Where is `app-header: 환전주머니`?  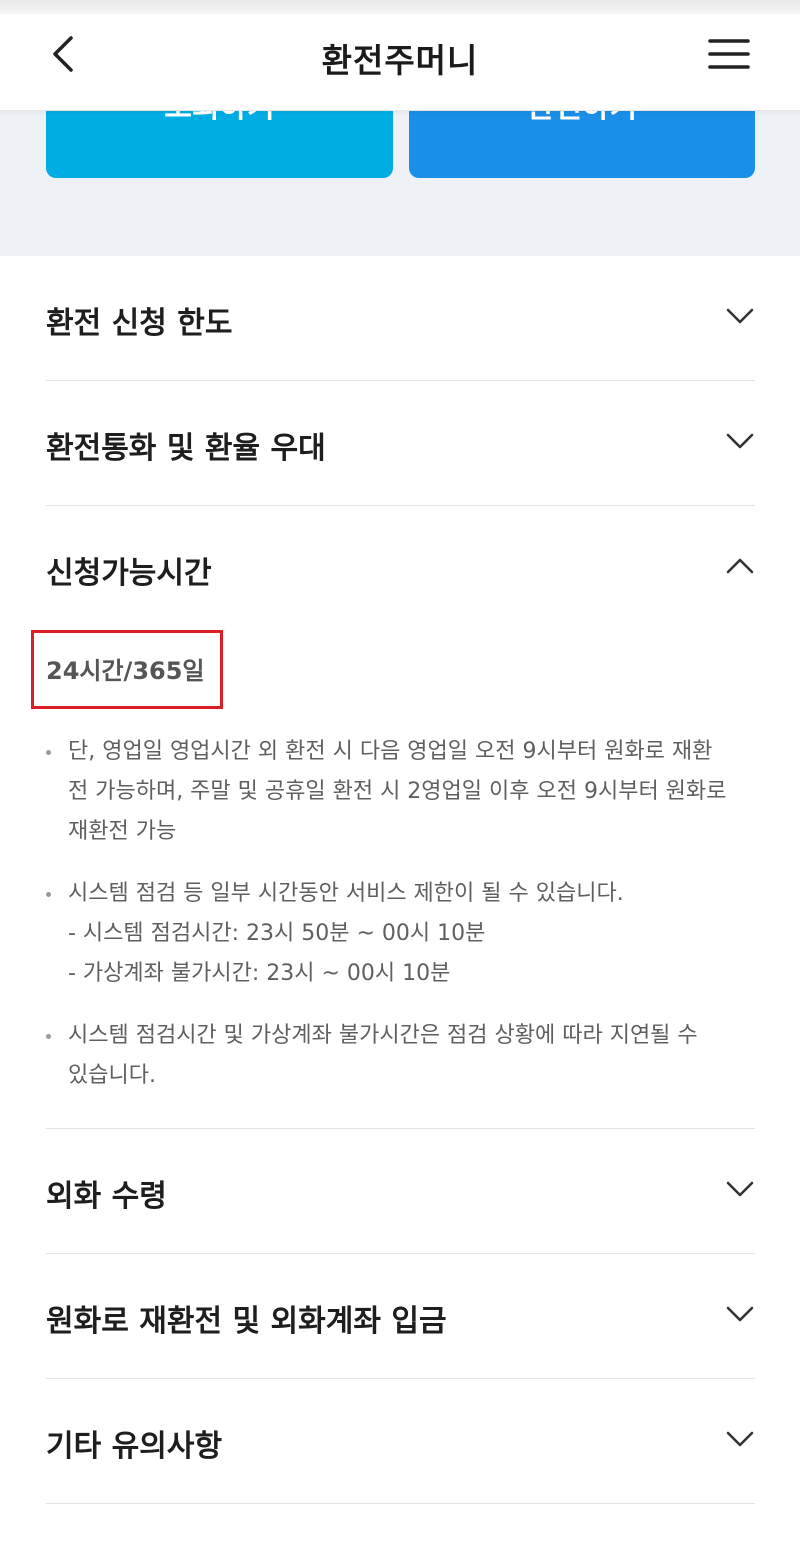
app-header: 환전주머니 is located at coordinates (400, 62).